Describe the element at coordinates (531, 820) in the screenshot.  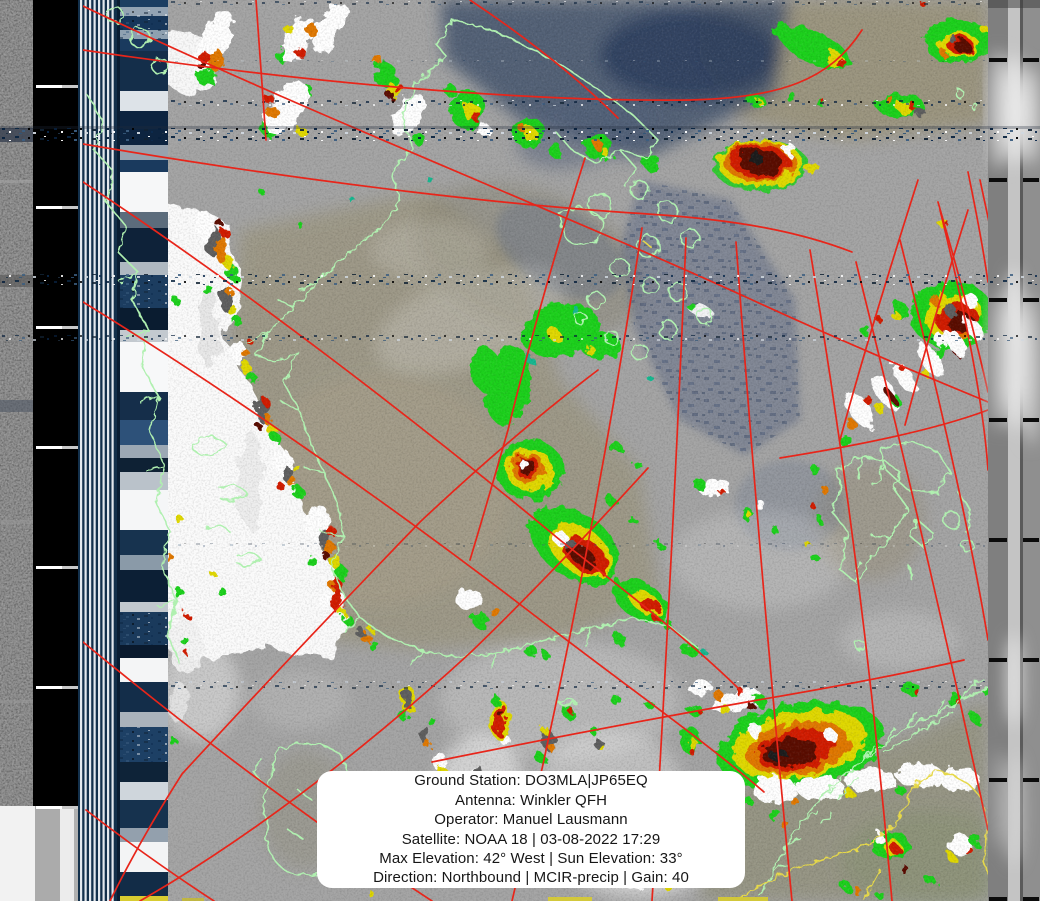
I see `info-line-operator: Operator: Manuel Lausmann` at that location.